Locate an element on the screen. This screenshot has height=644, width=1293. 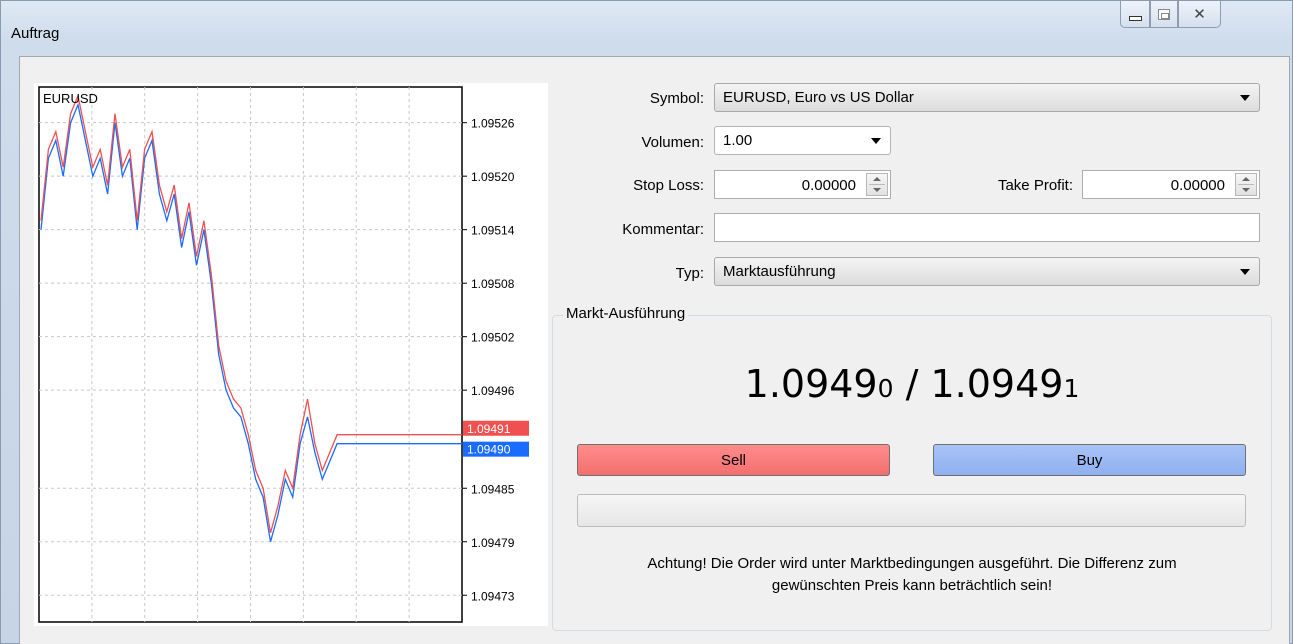
stoploss-field: 0.00000 is located at coordinates (802, 184).